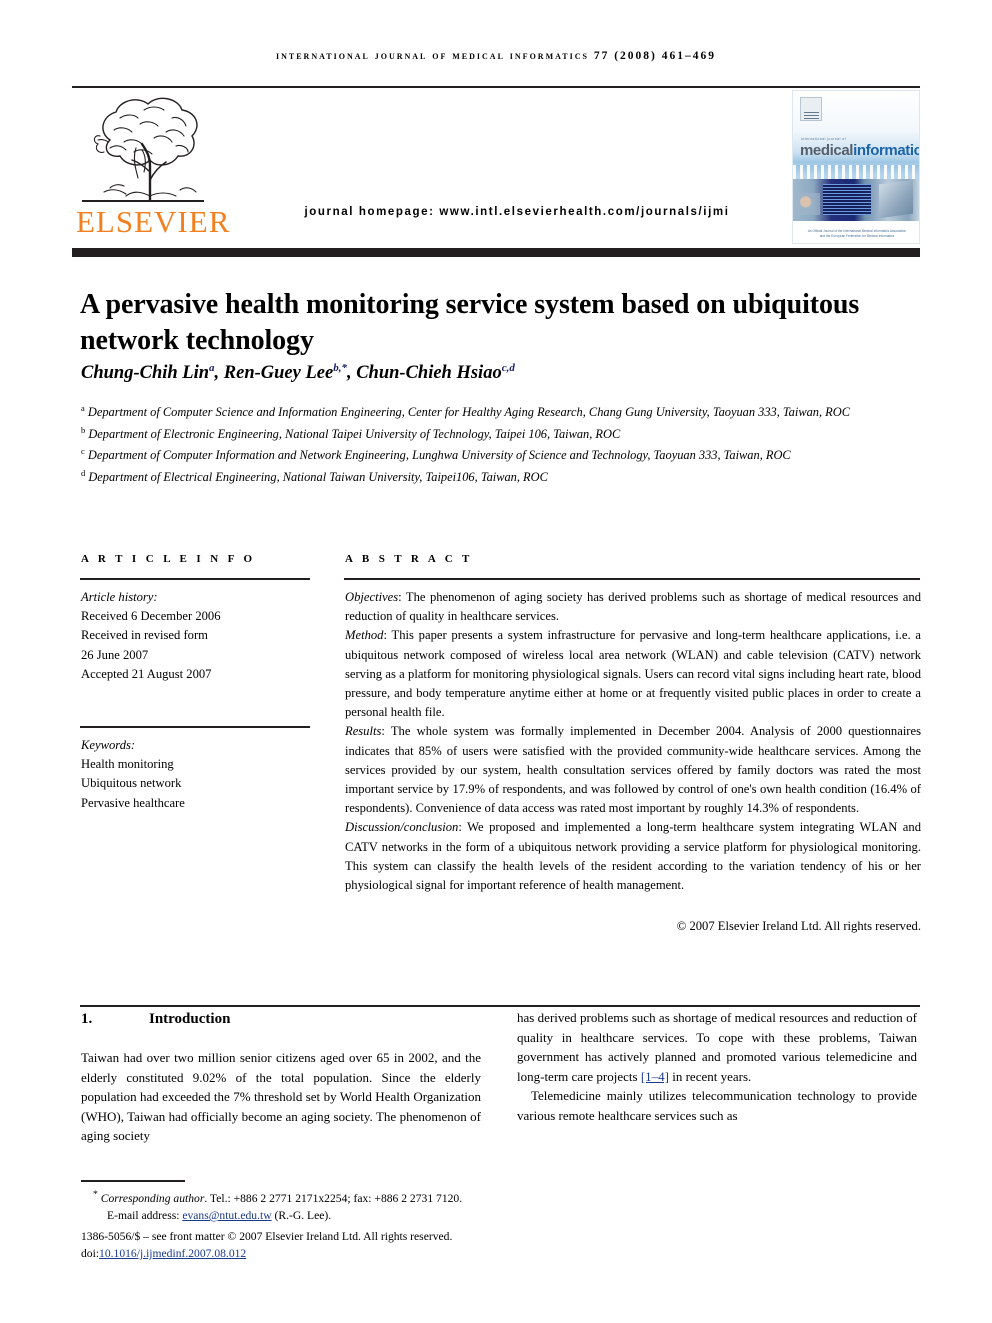 Image resolution: width=992 pixels, height=1323 pixels. I want to click on masthead-bottom-bar, so click(496, 252).